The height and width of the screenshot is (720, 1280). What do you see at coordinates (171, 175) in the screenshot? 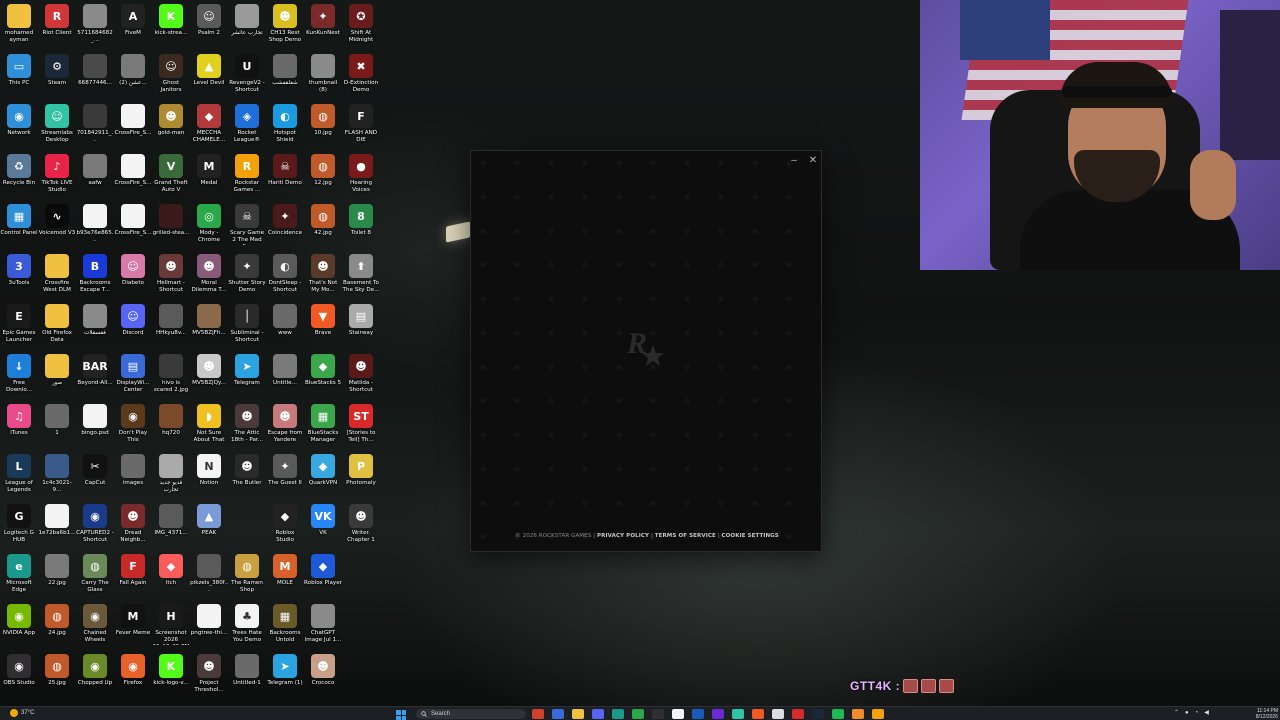
I see `desktop-icon: V Grand Theft Auto V` at bounding box center [171, 175].